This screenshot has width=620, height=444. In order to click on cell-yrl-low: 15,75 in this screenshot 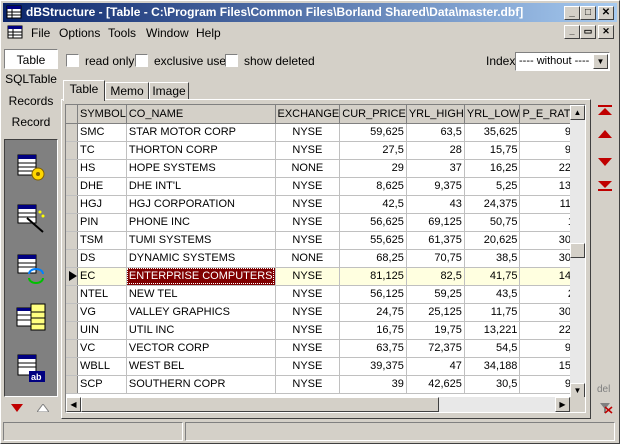, I will do `click(492, 150)`.